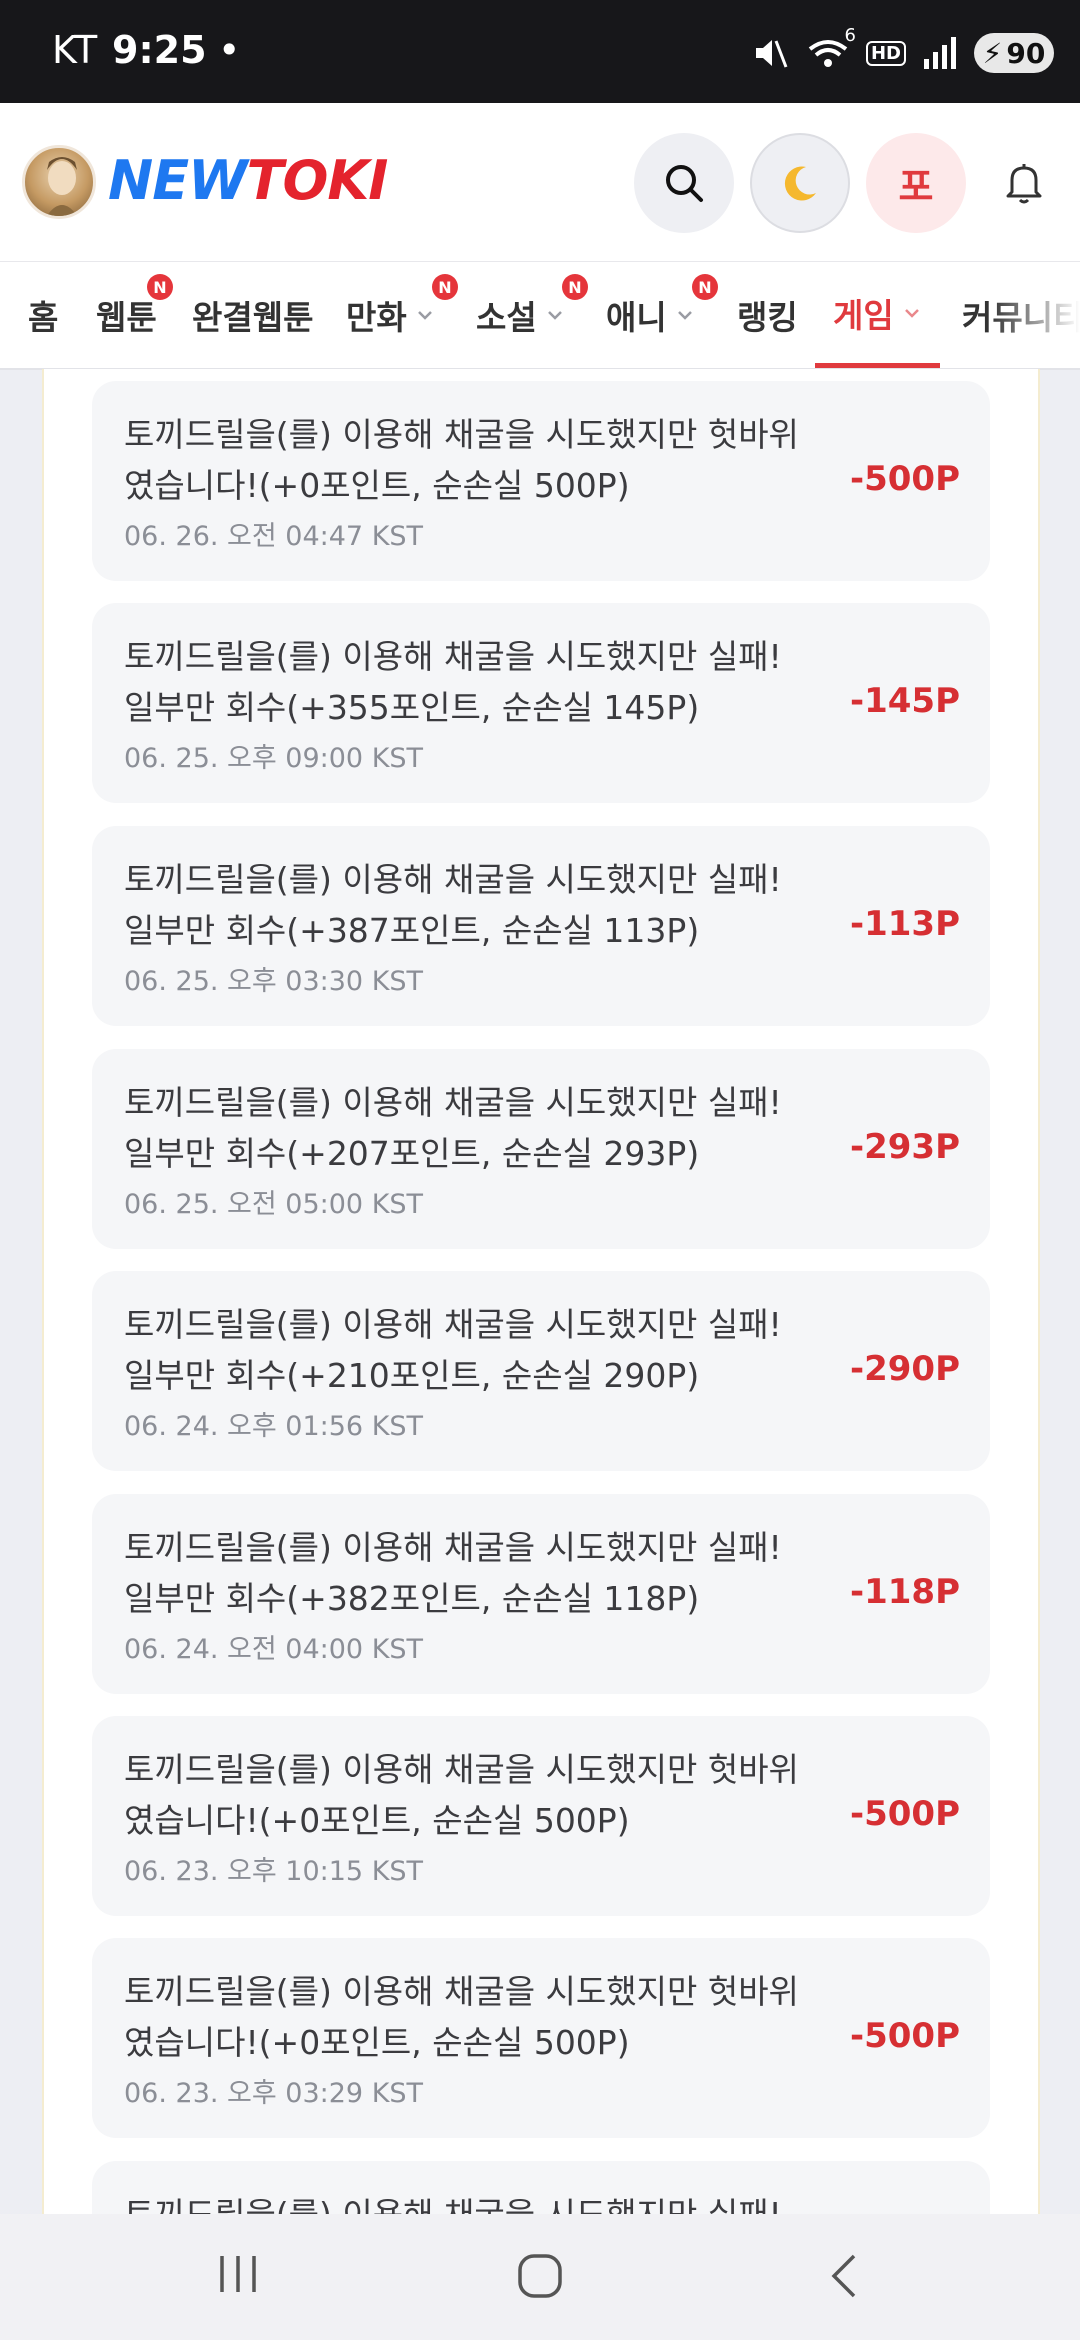 The height and width of the screenshot is (2340, 1080). What do you see at coordinates (885, 53) in the screenshot?
I see `hd-badge: HD` at bounding box center [885, 53].